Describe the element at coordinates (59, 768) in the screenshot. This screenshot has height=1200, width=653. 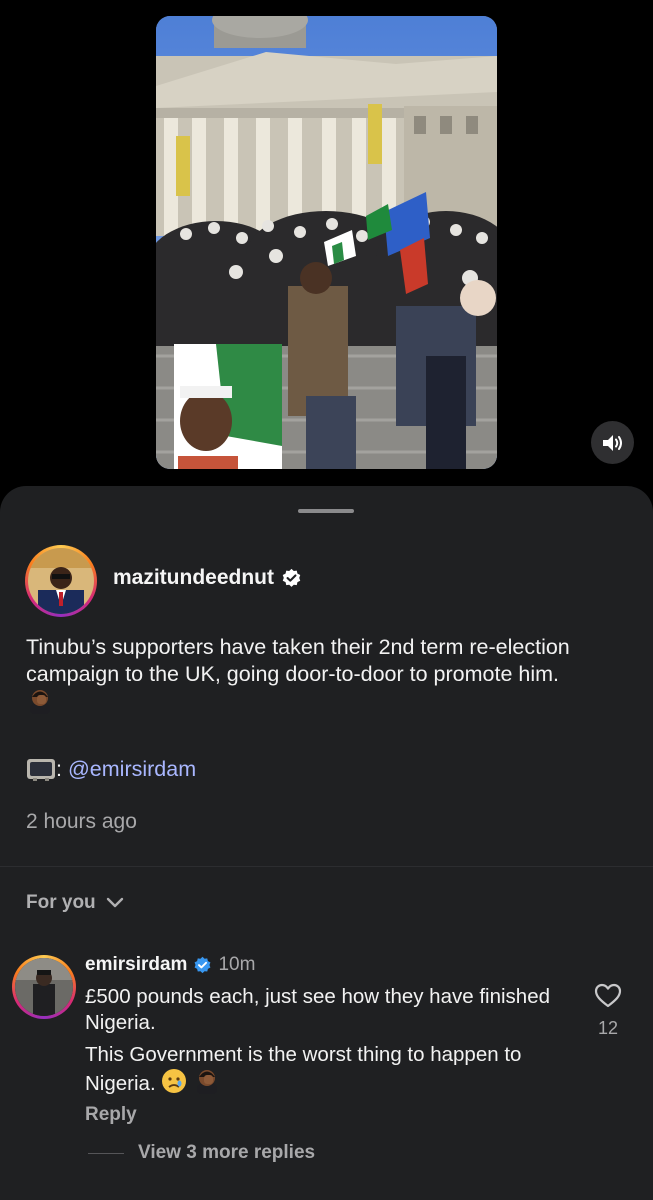
I see `credit-prefix: :` at that location.